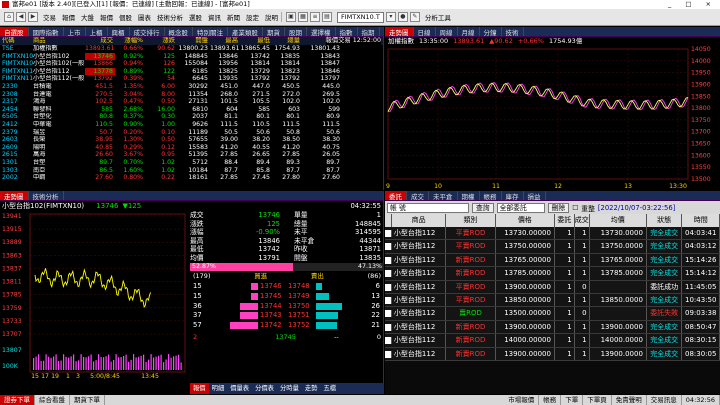  What do you see at coordinates (191, 163) in the screenshot?
I see `quote-row: 1301 台塑 89.7 0.70% 1.02 5712 88.4 89.4 89.3 89.7` at bounding box center [191, 163].